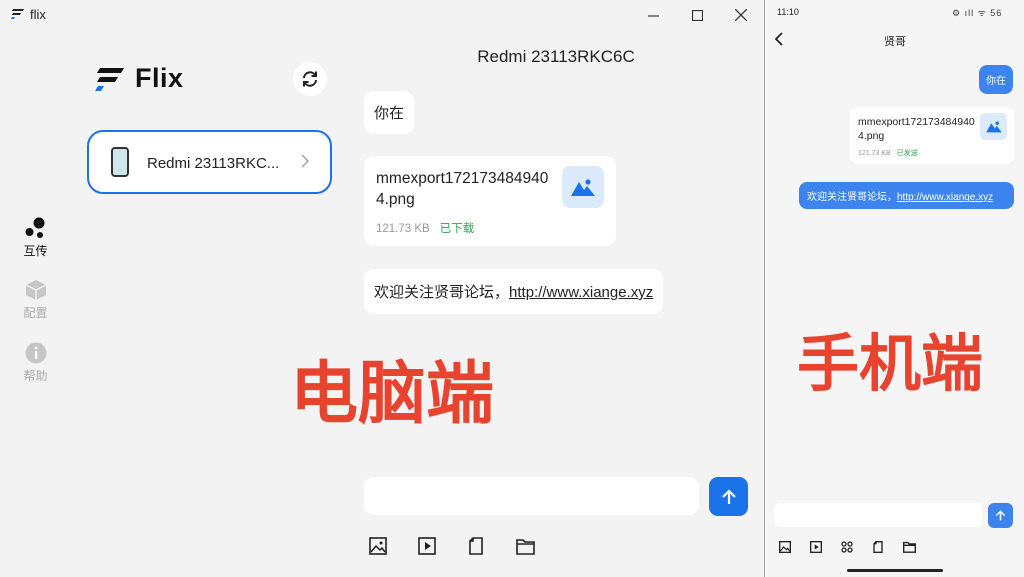 The width and height of the screenshot is (1024, 577). I want to click on close-icon, so click(741, 15).